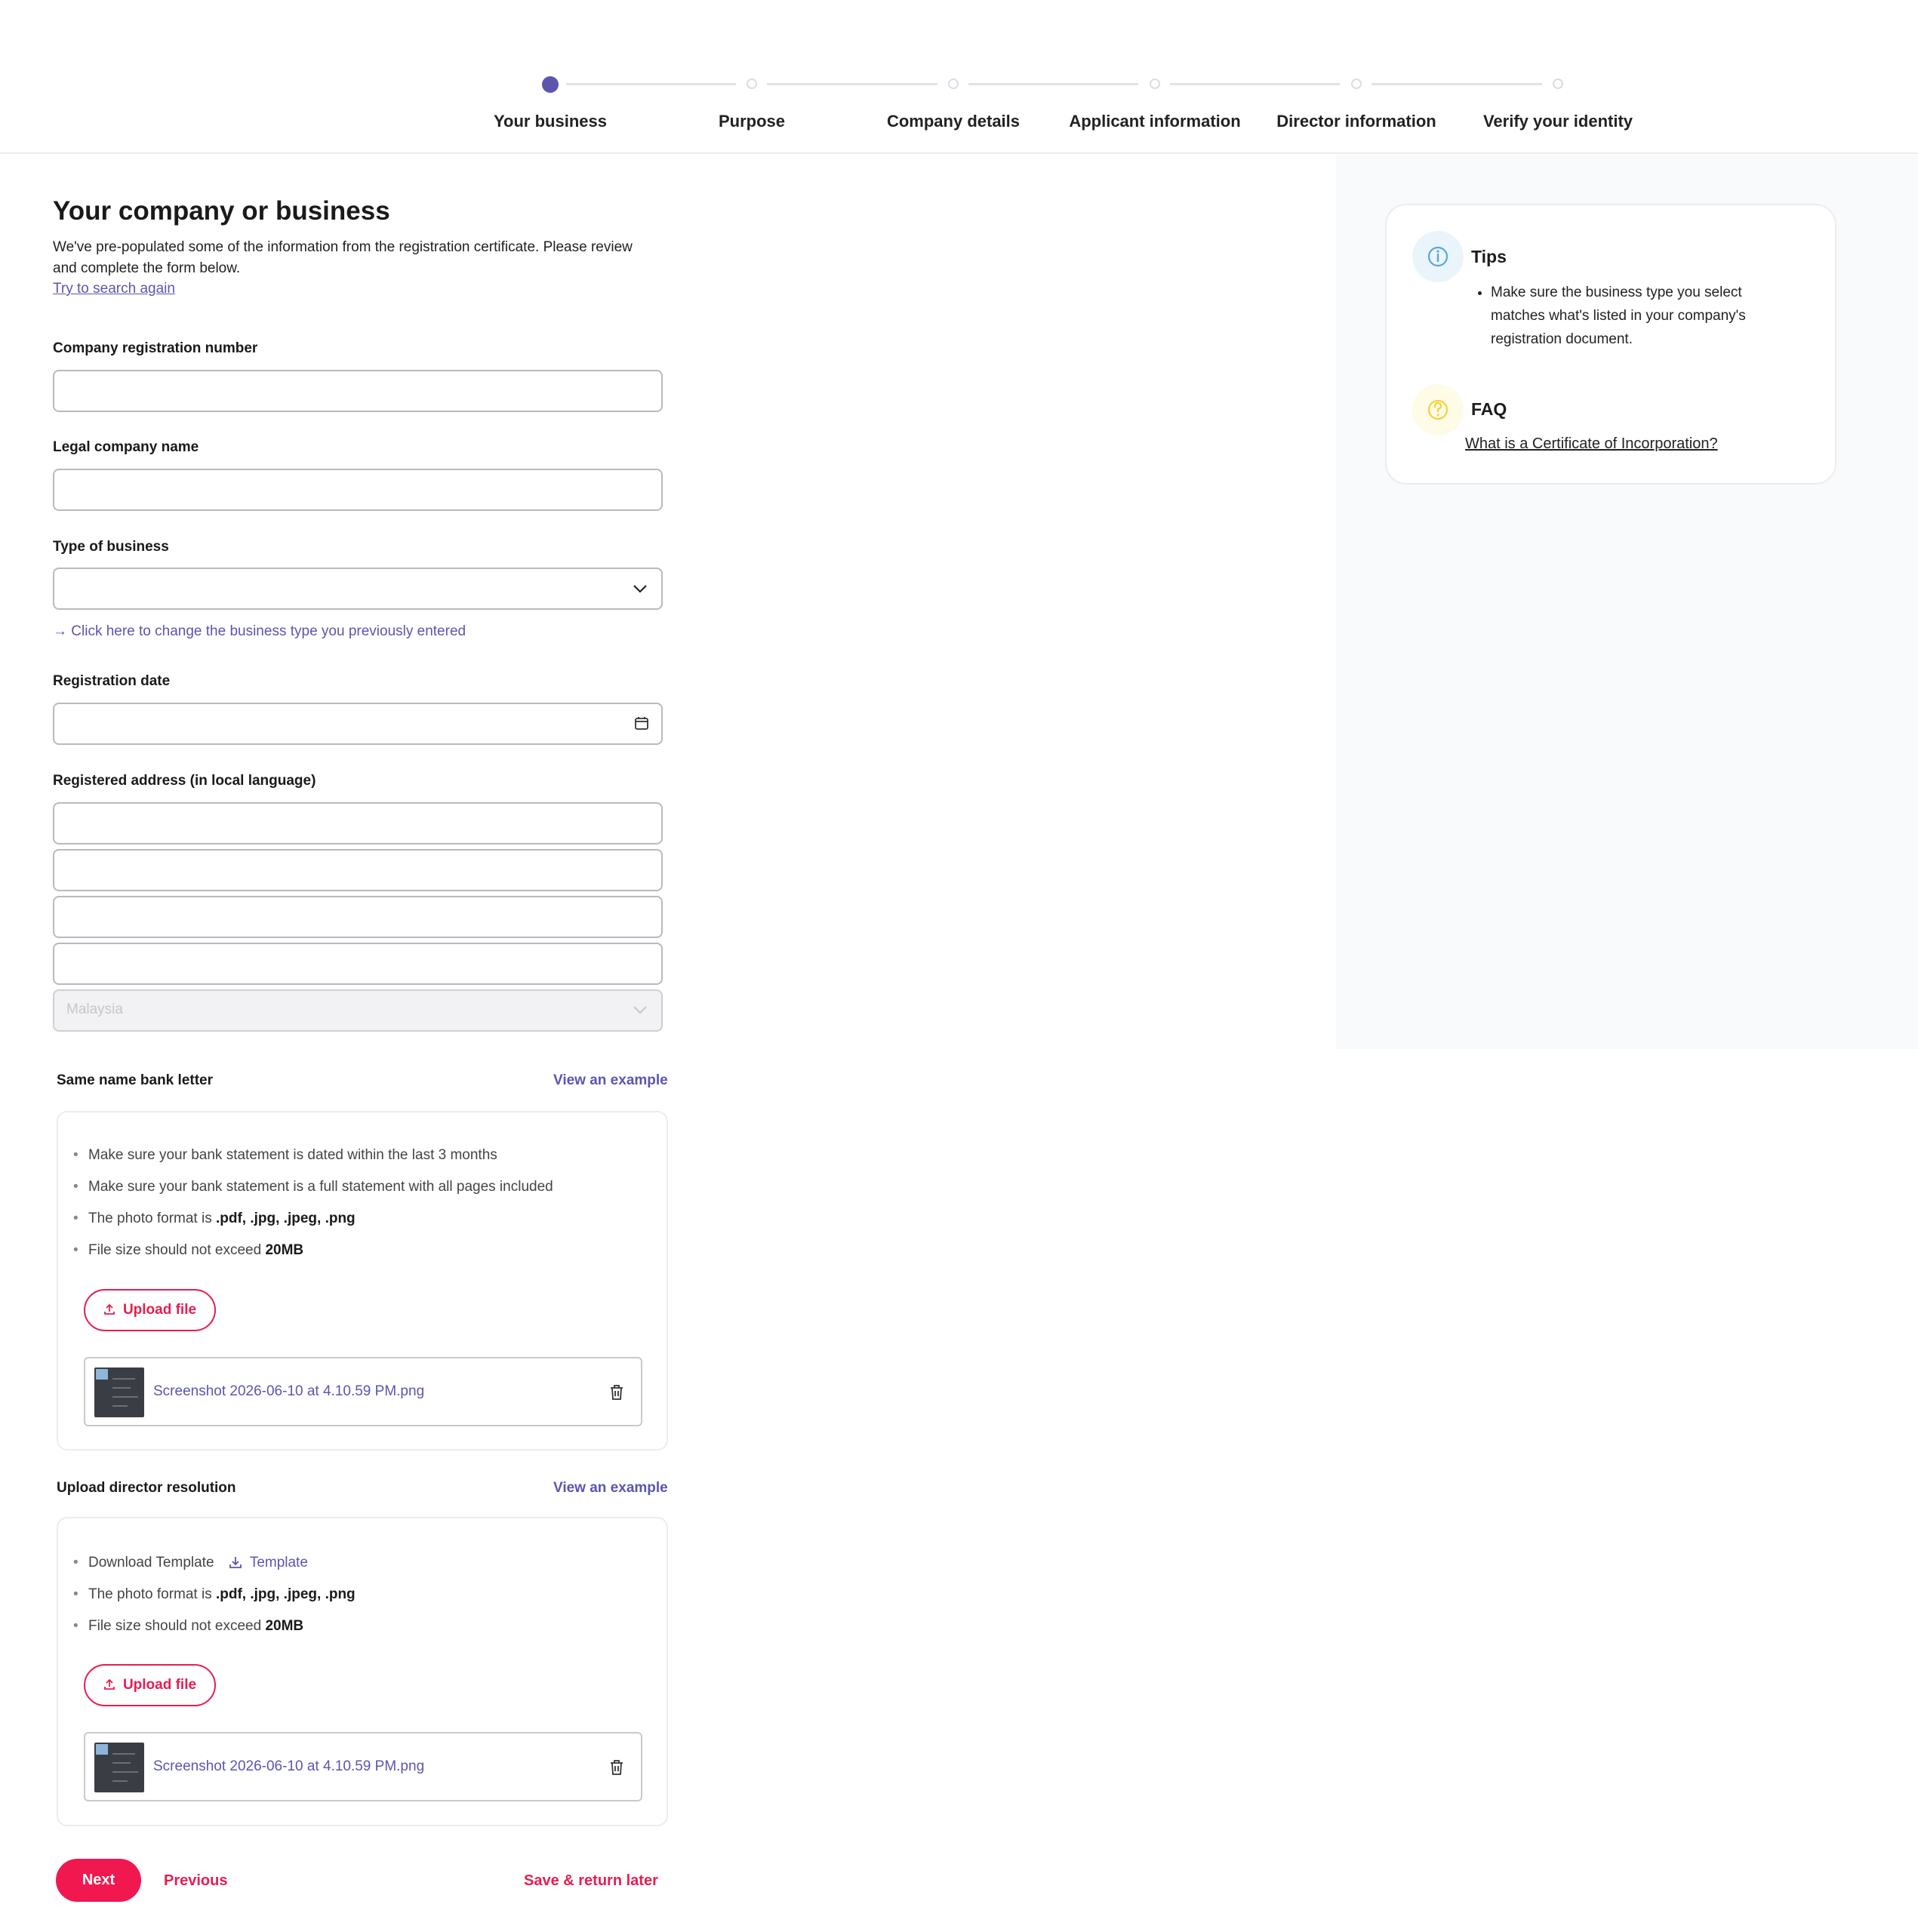 The width and height of the screenshot is (1918, 1932). What do you see at coordinates (1489, 256) in the screenshot?
I see `tips-title: Tips` at bounding box center [1489, 256].